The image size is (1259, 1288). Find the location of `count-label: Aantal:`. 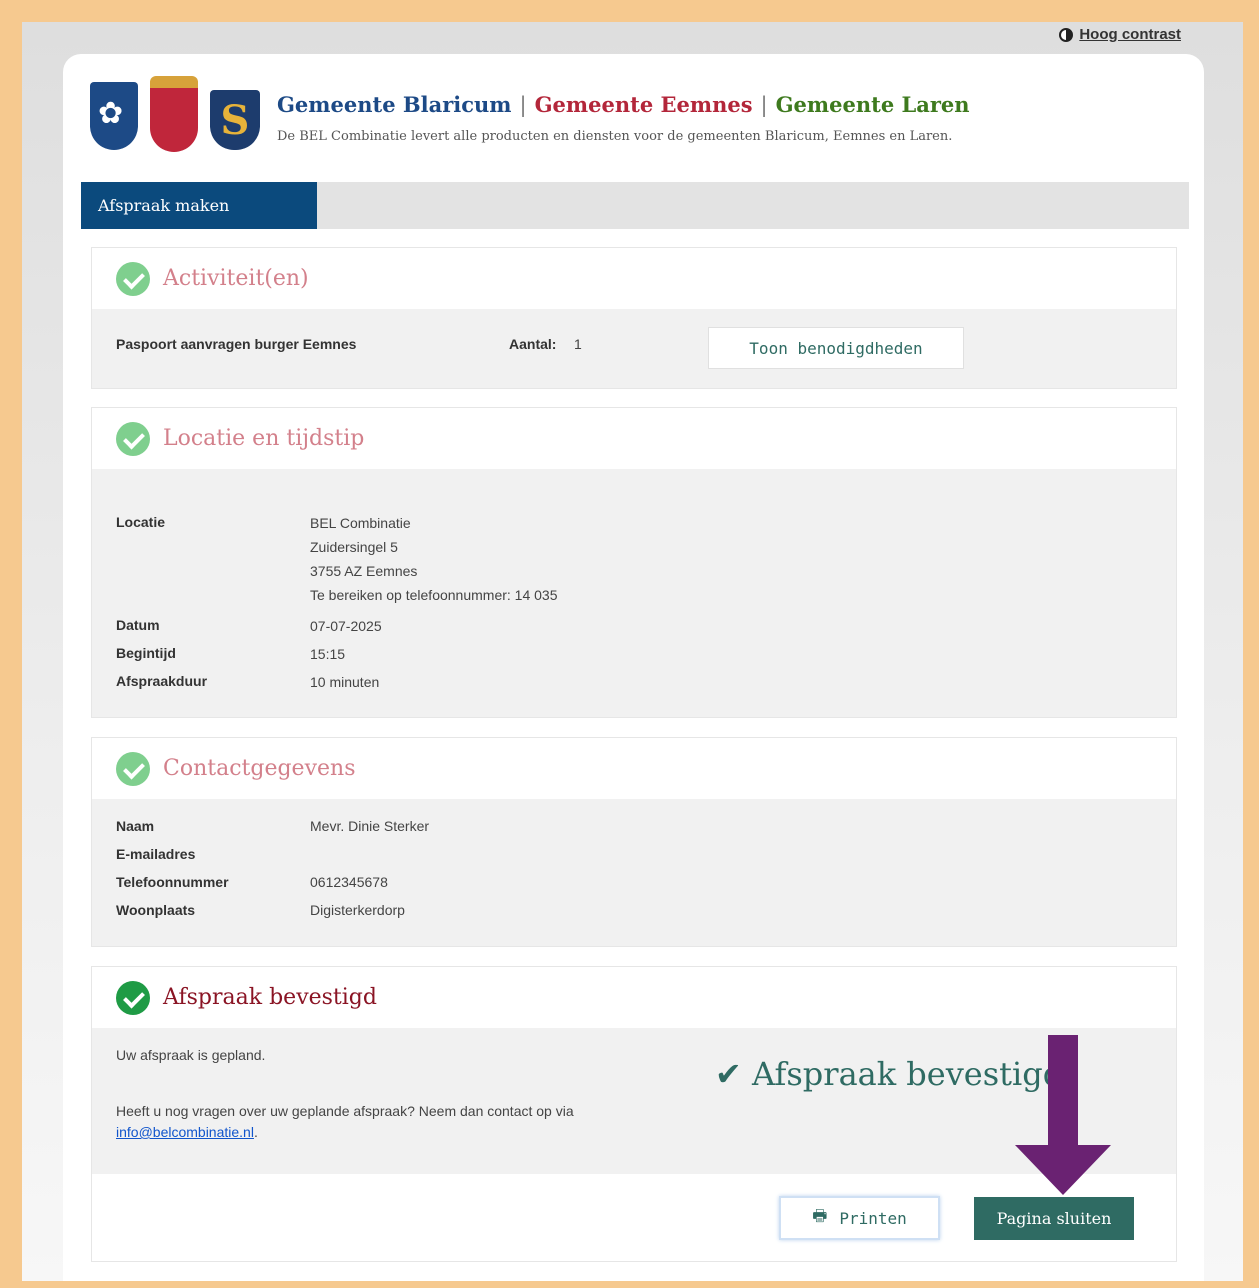

count-label: Aantal: is located at coordinates (533, 344).